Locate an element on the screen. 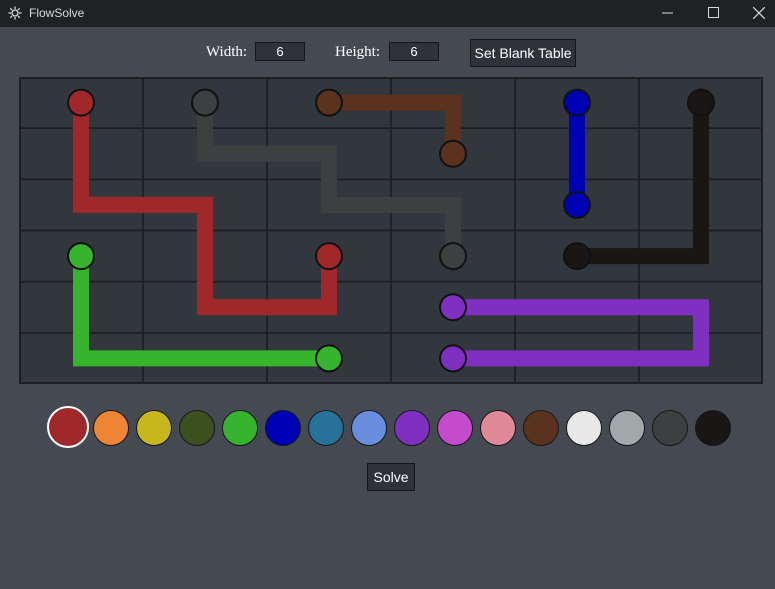  color-swatch-black is located at coordinates (713, 428).